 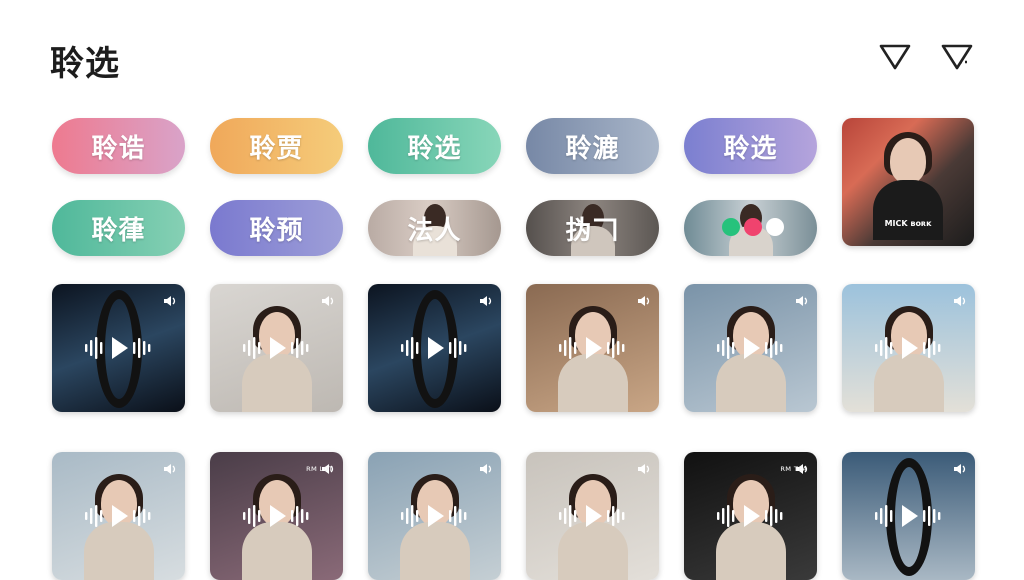 What do you see at coordinates (753, 227) in the screenshot?
I see `red-dot-icon` at bounding box center [753, 227].